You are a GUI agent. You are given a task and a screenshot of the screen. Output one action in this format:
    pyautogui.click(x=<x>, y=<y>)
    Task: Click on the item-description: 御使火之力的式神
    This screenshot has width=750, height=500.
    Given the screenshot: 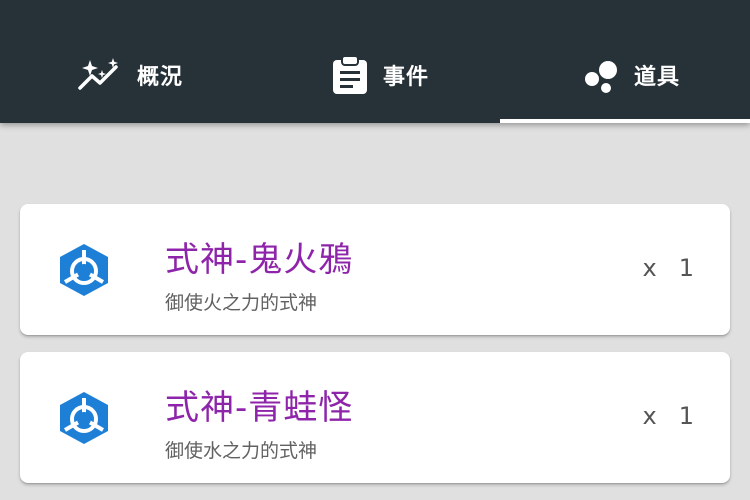 What is the action you would take?
    pyautogui.click(x=241, y=303)
    